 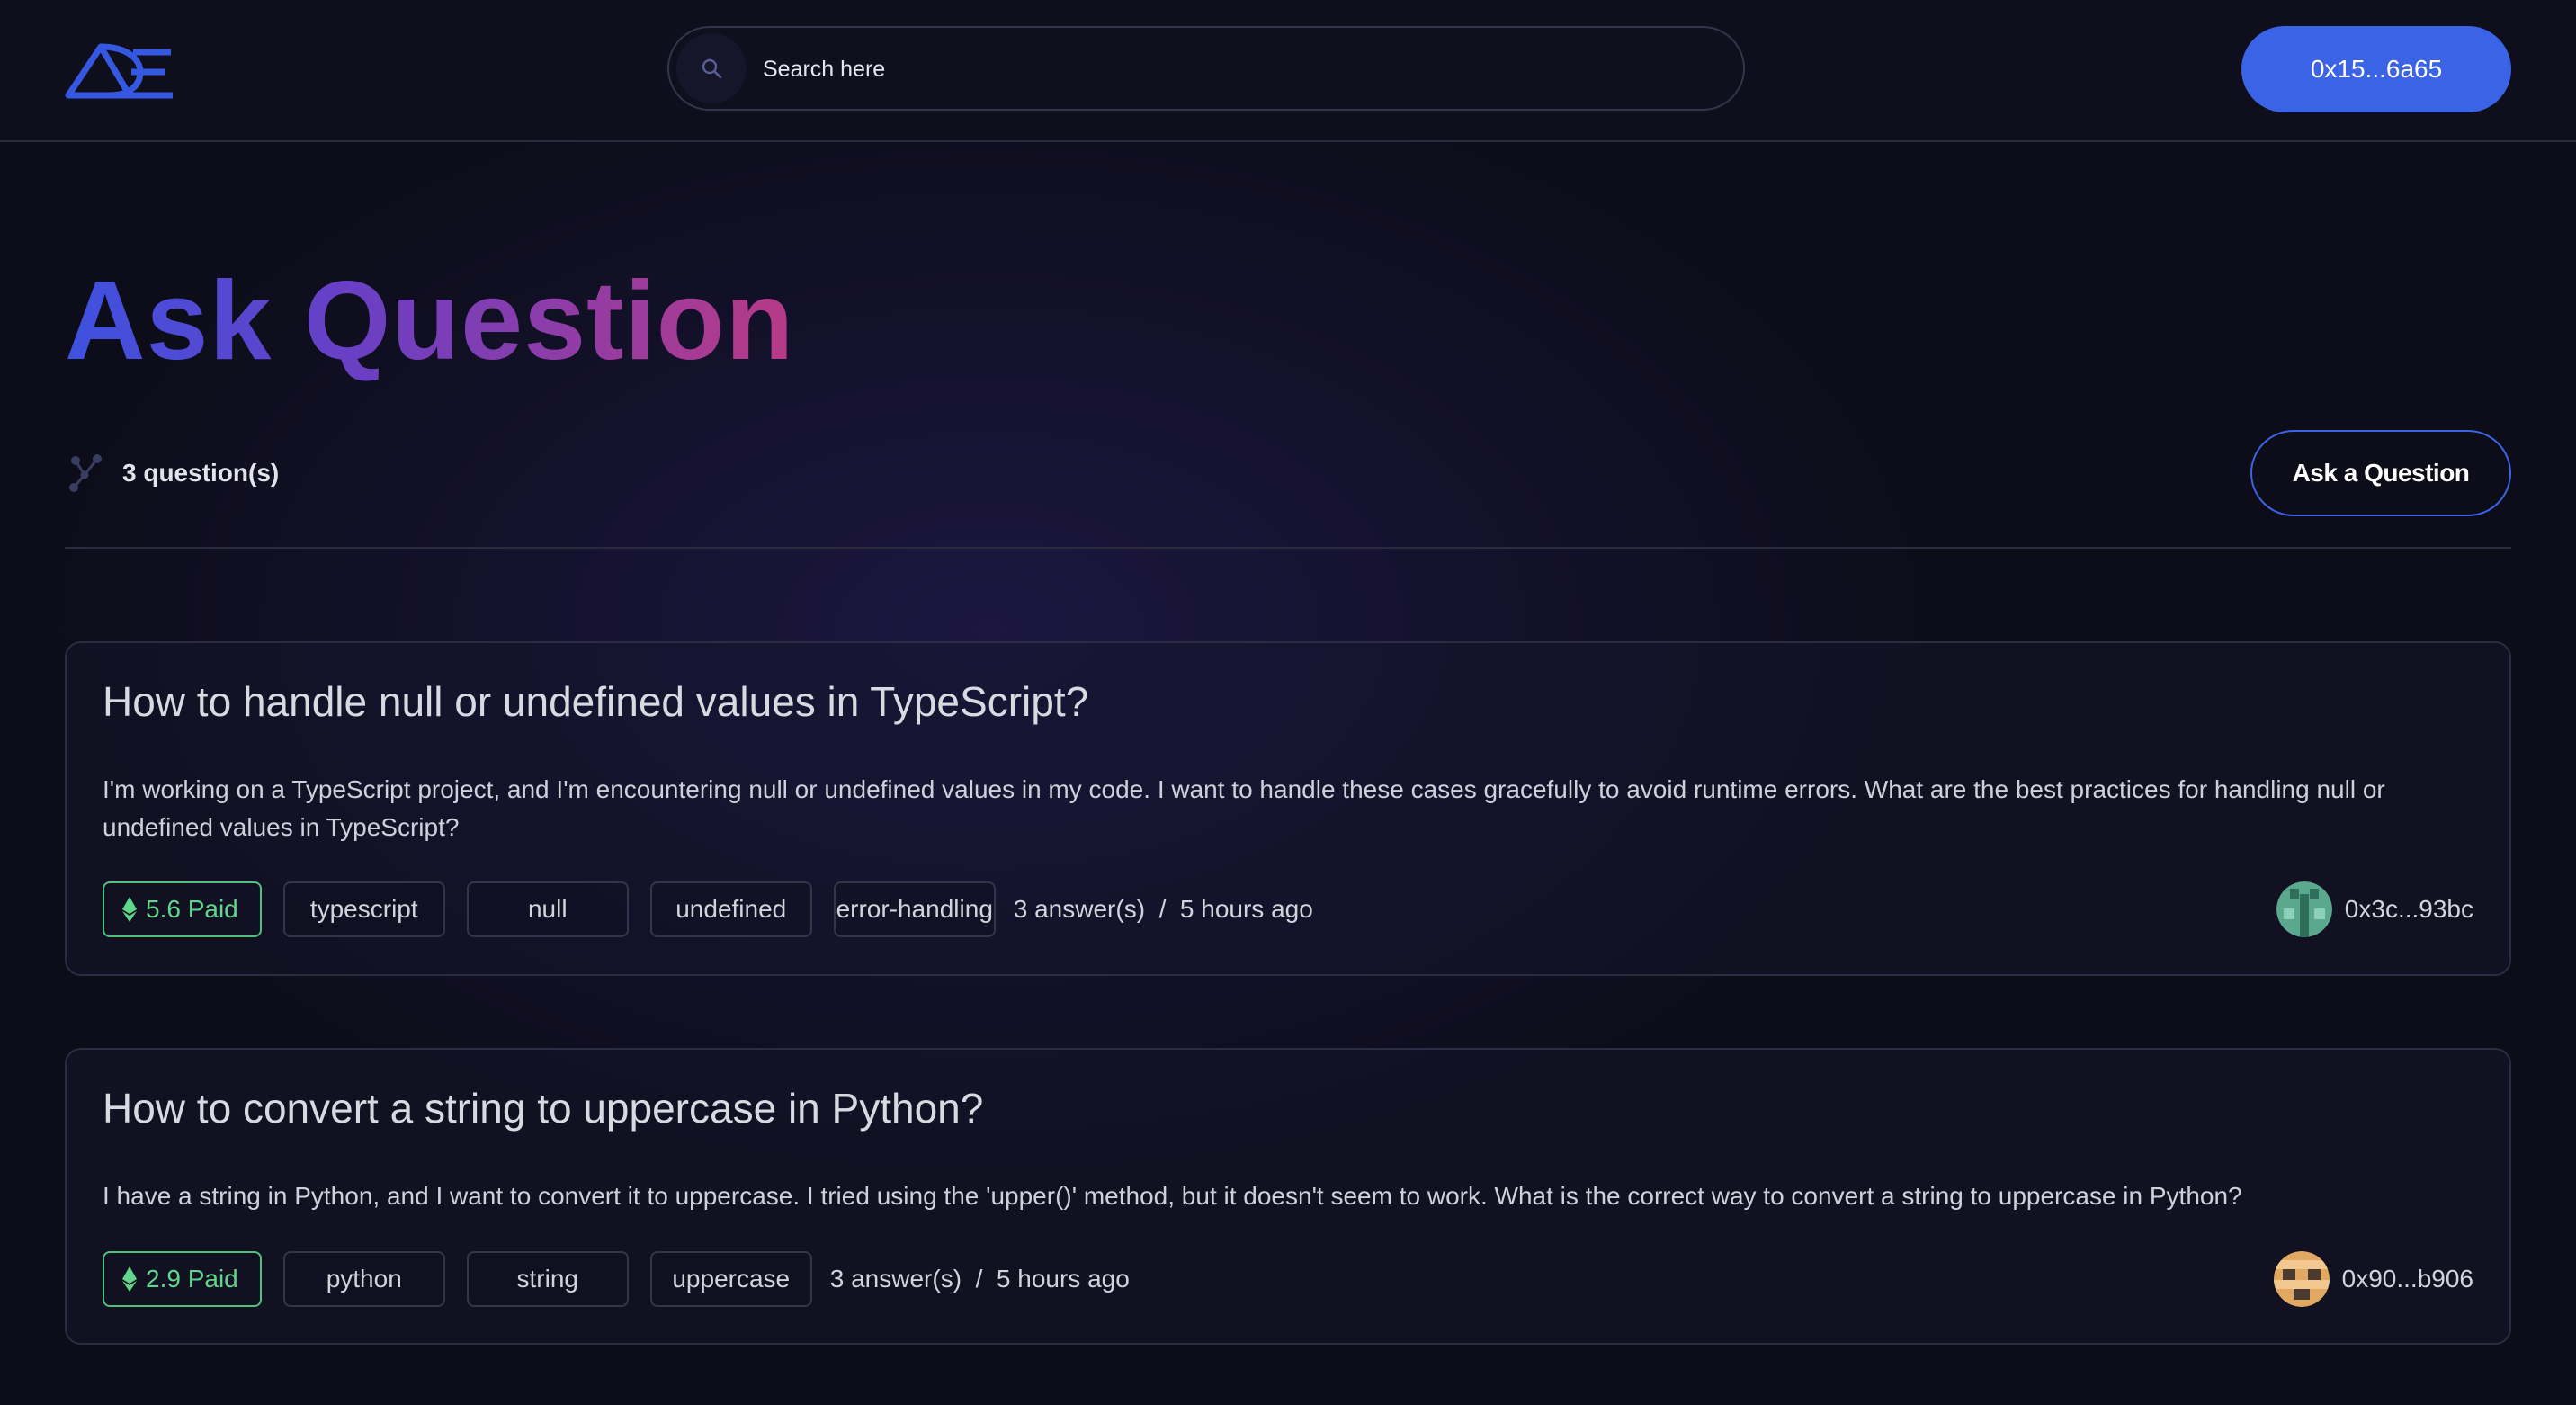 What do you see at coordinates (120, 70) in the screenshot?
I see `app-logo` at bounding box center [120, 70].